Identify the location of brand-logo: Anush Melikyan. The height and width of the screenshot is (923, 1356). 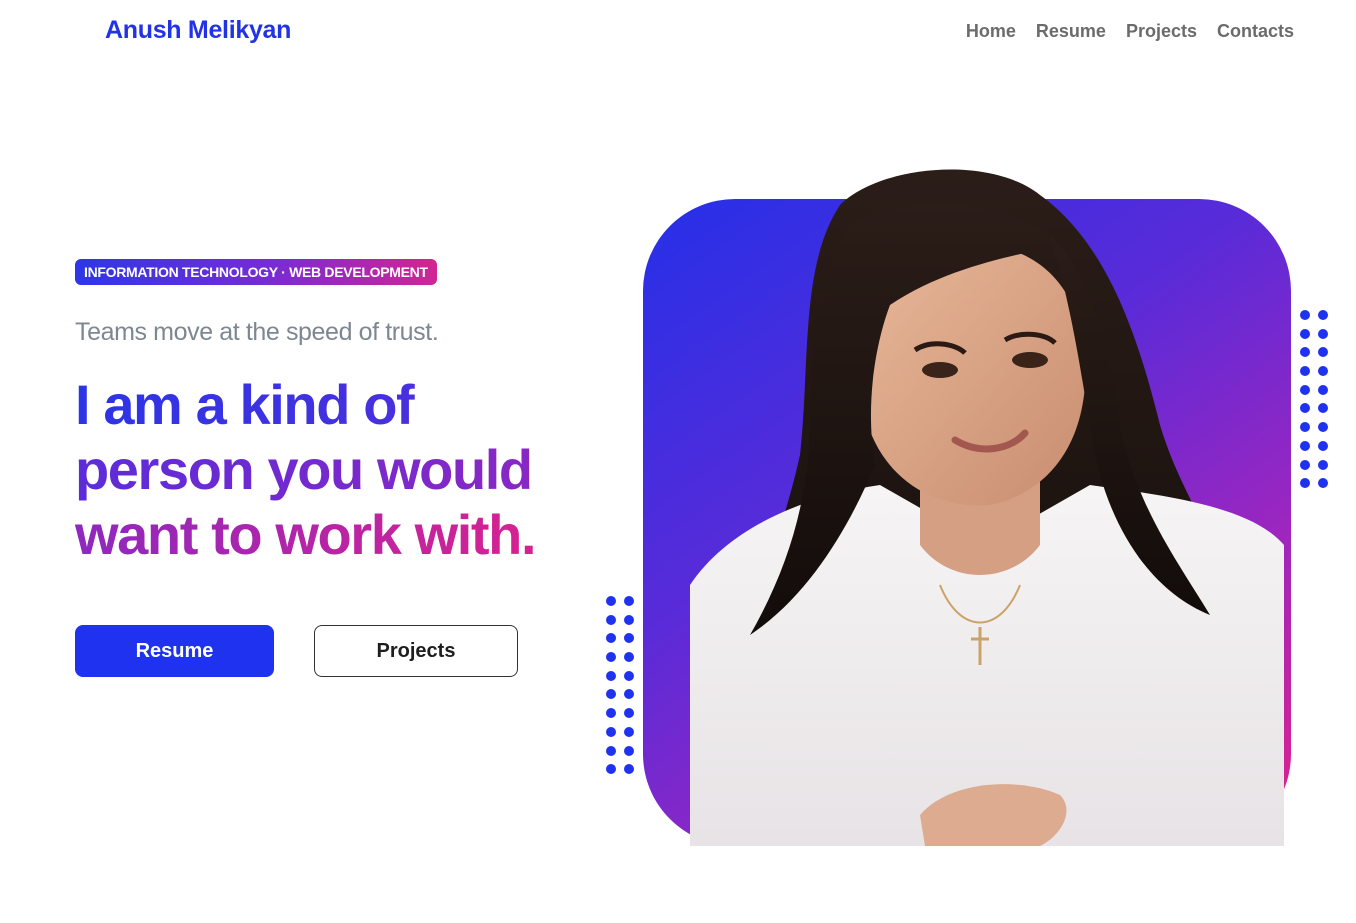
(198, 30).